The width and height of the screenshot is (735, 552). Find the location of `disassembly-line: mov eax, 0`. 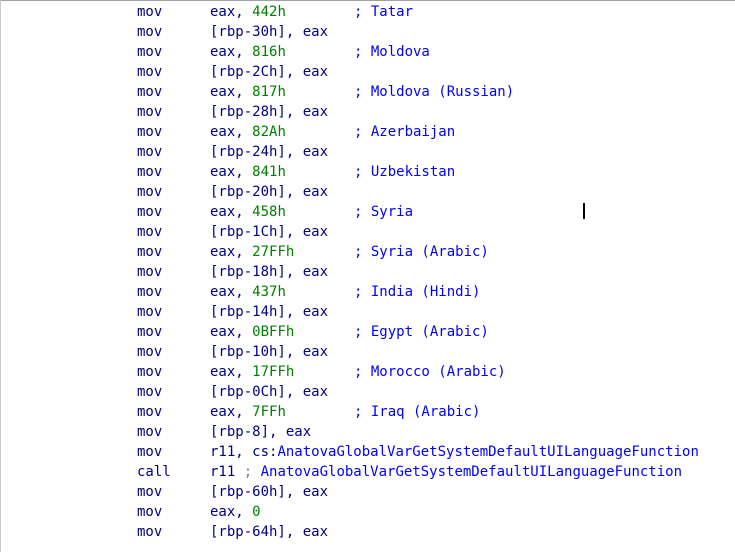

disassembly-line: mov eax, 0 is located at coordinates (367, 512).